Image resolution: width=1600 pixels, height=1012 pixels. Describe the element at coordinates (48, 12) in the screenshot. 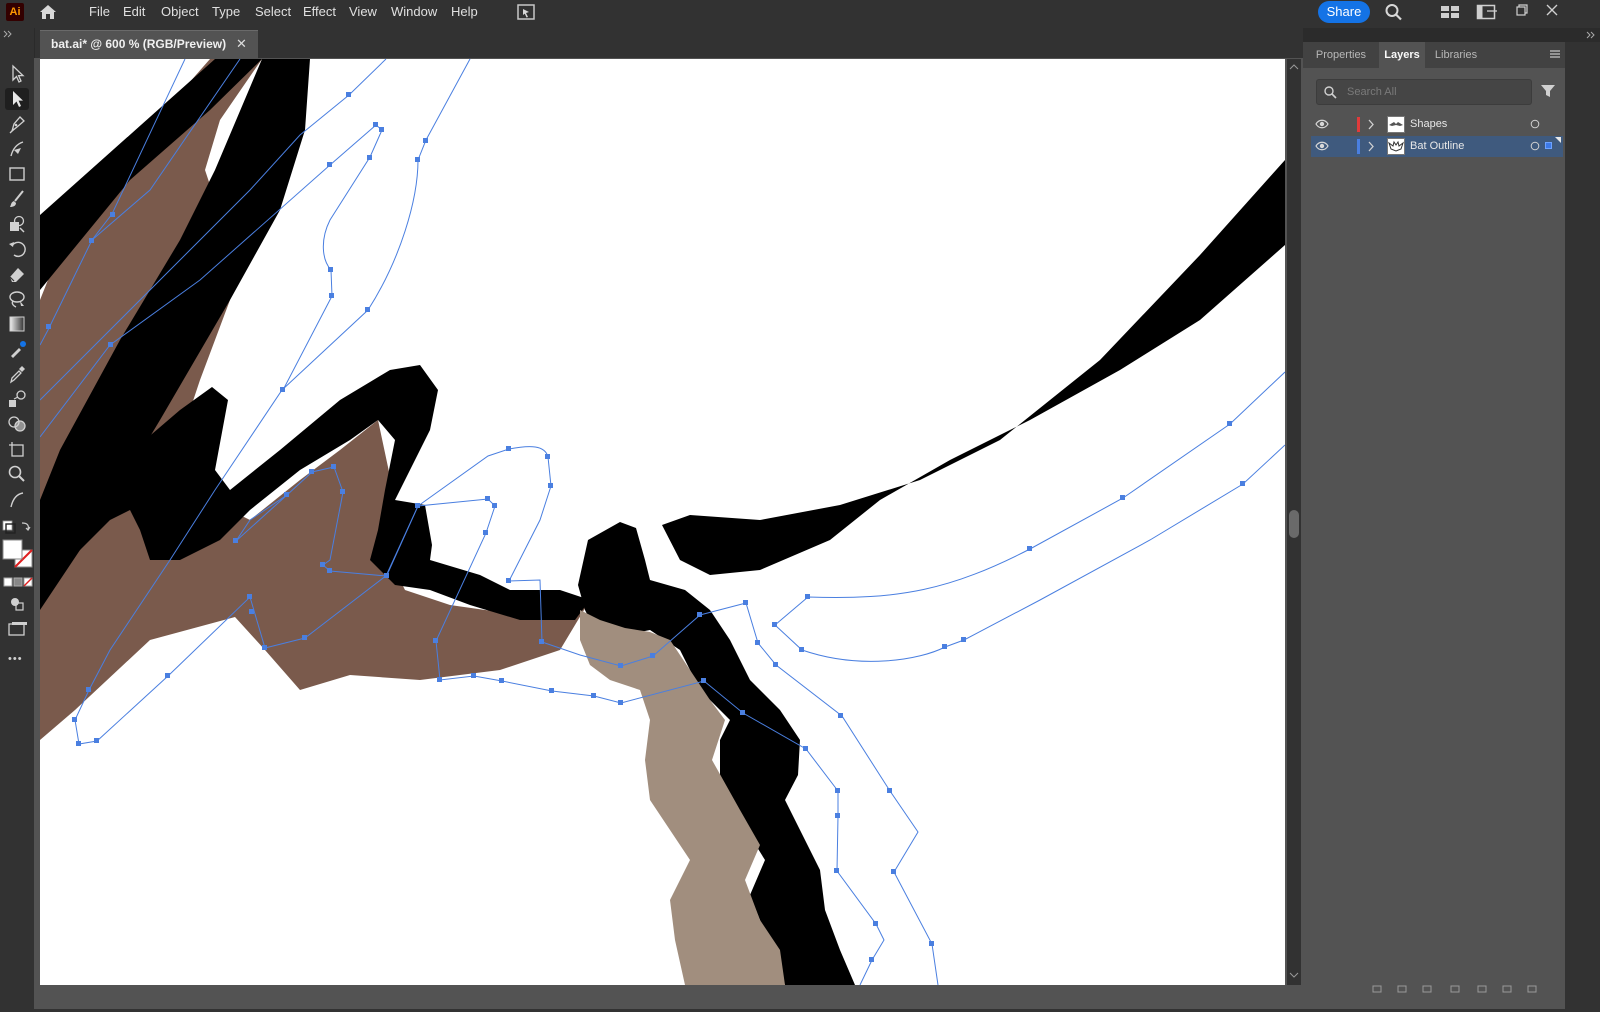

I see `home-icon` at that location.